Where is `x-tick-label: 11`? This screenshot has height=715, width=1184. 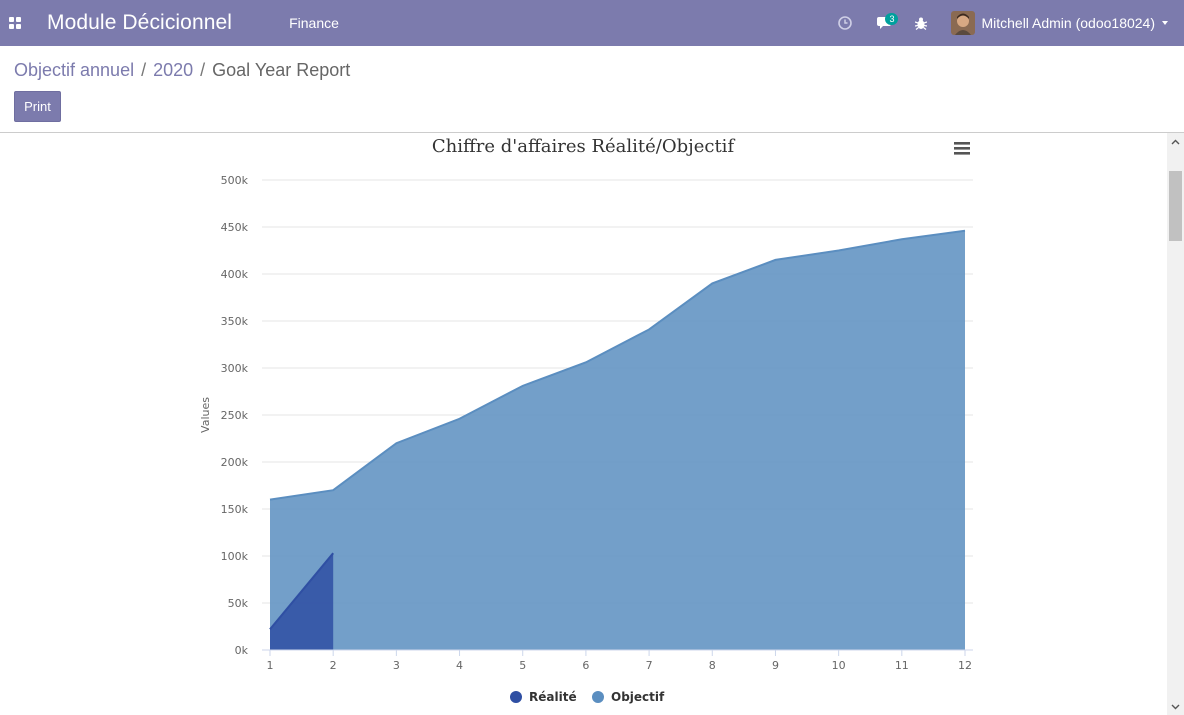 x-tick-label: 11 is located at coordinates (902, 665).